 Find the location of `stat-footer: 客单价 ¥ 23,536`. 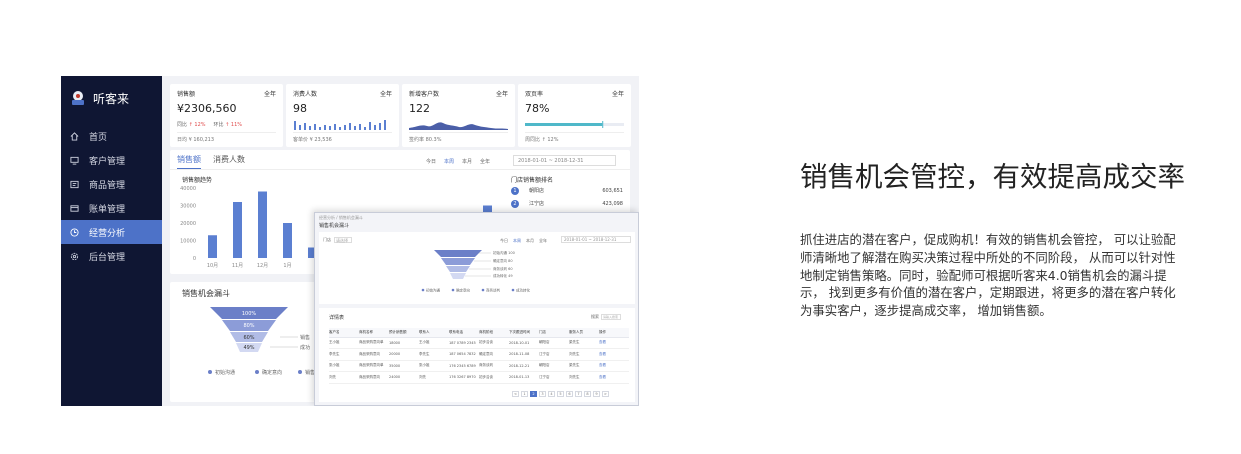

stat-footer: 客单价 ¥ 23,536 is located at coordinates (342, 137).